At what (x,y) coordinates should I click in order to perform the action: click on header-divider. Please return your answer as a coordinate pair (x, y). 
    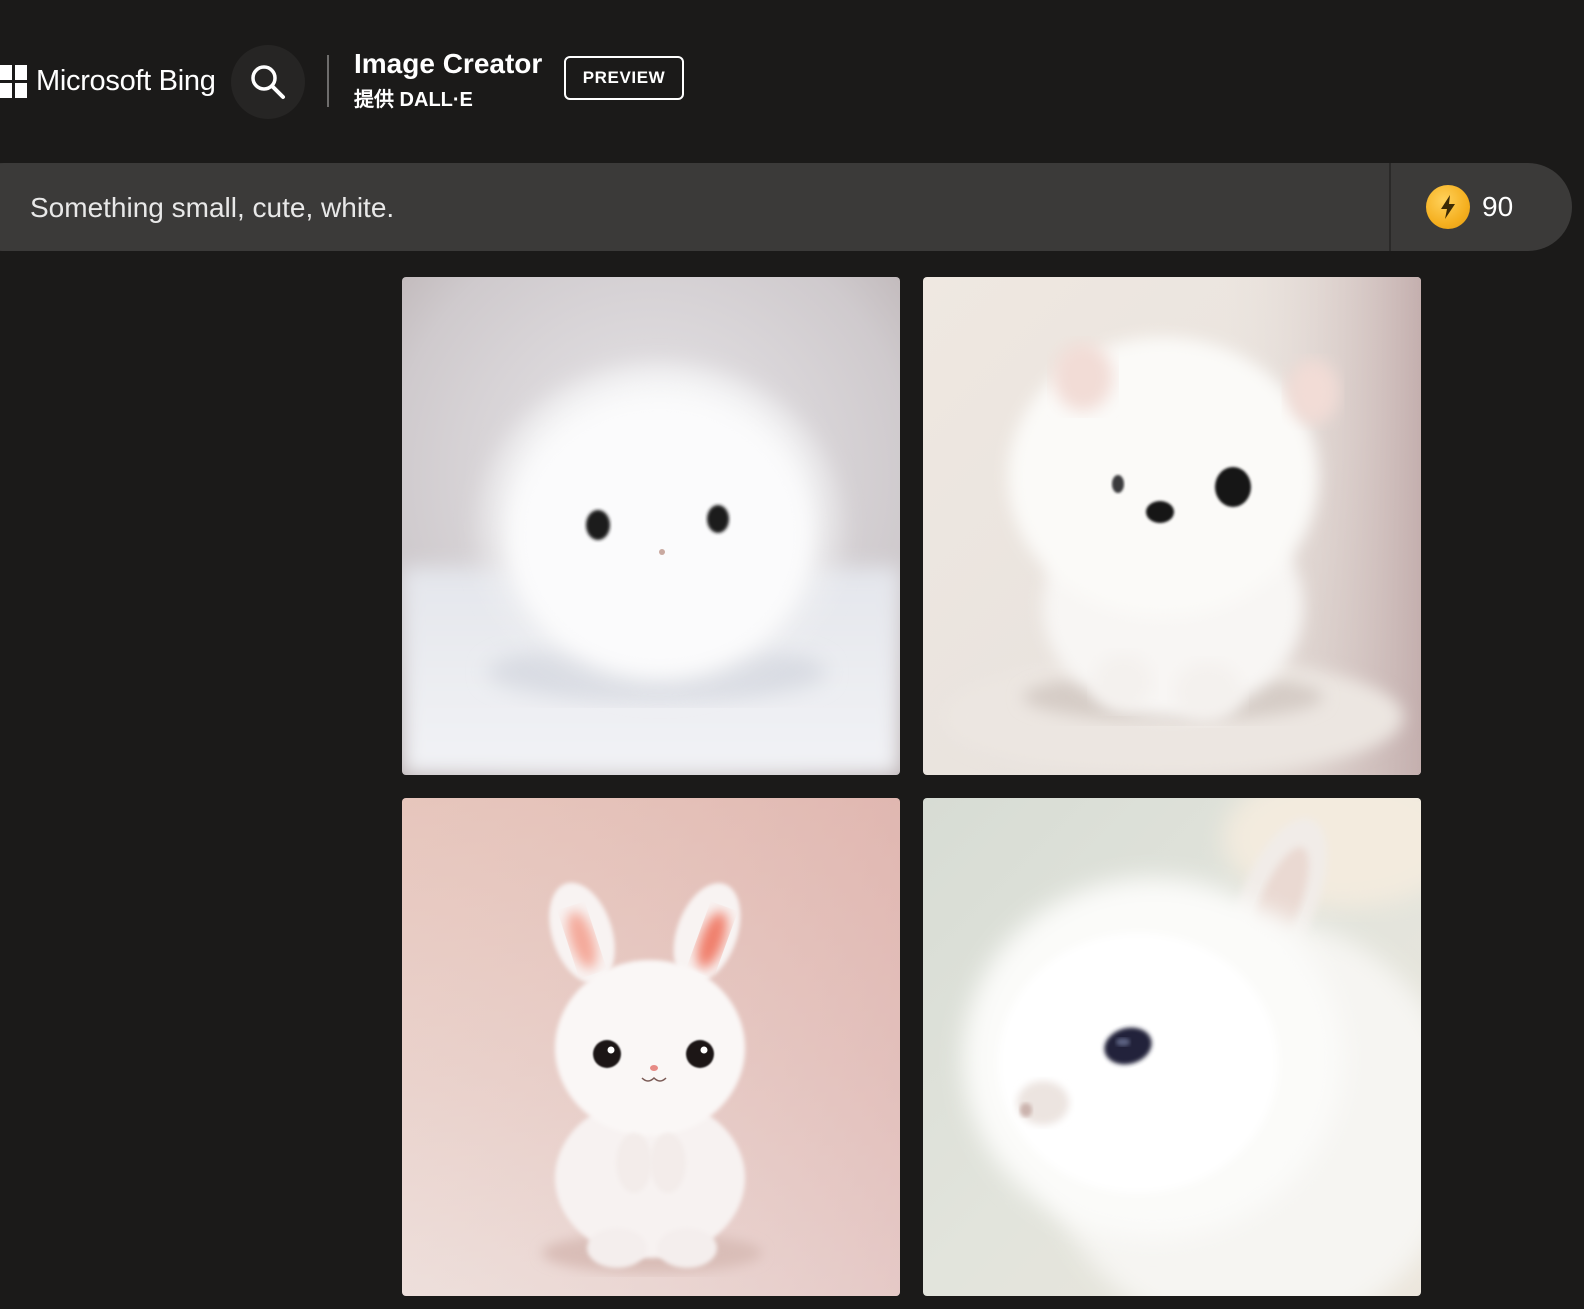
    Looking at the image, I should click on (328, 81).